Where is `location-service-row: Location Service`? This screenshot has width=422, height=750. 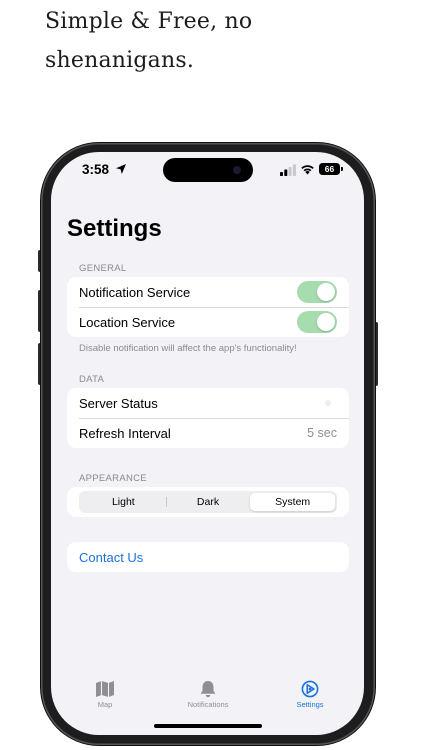
location-service-row: Location Service is located at coordinates (208, 322).